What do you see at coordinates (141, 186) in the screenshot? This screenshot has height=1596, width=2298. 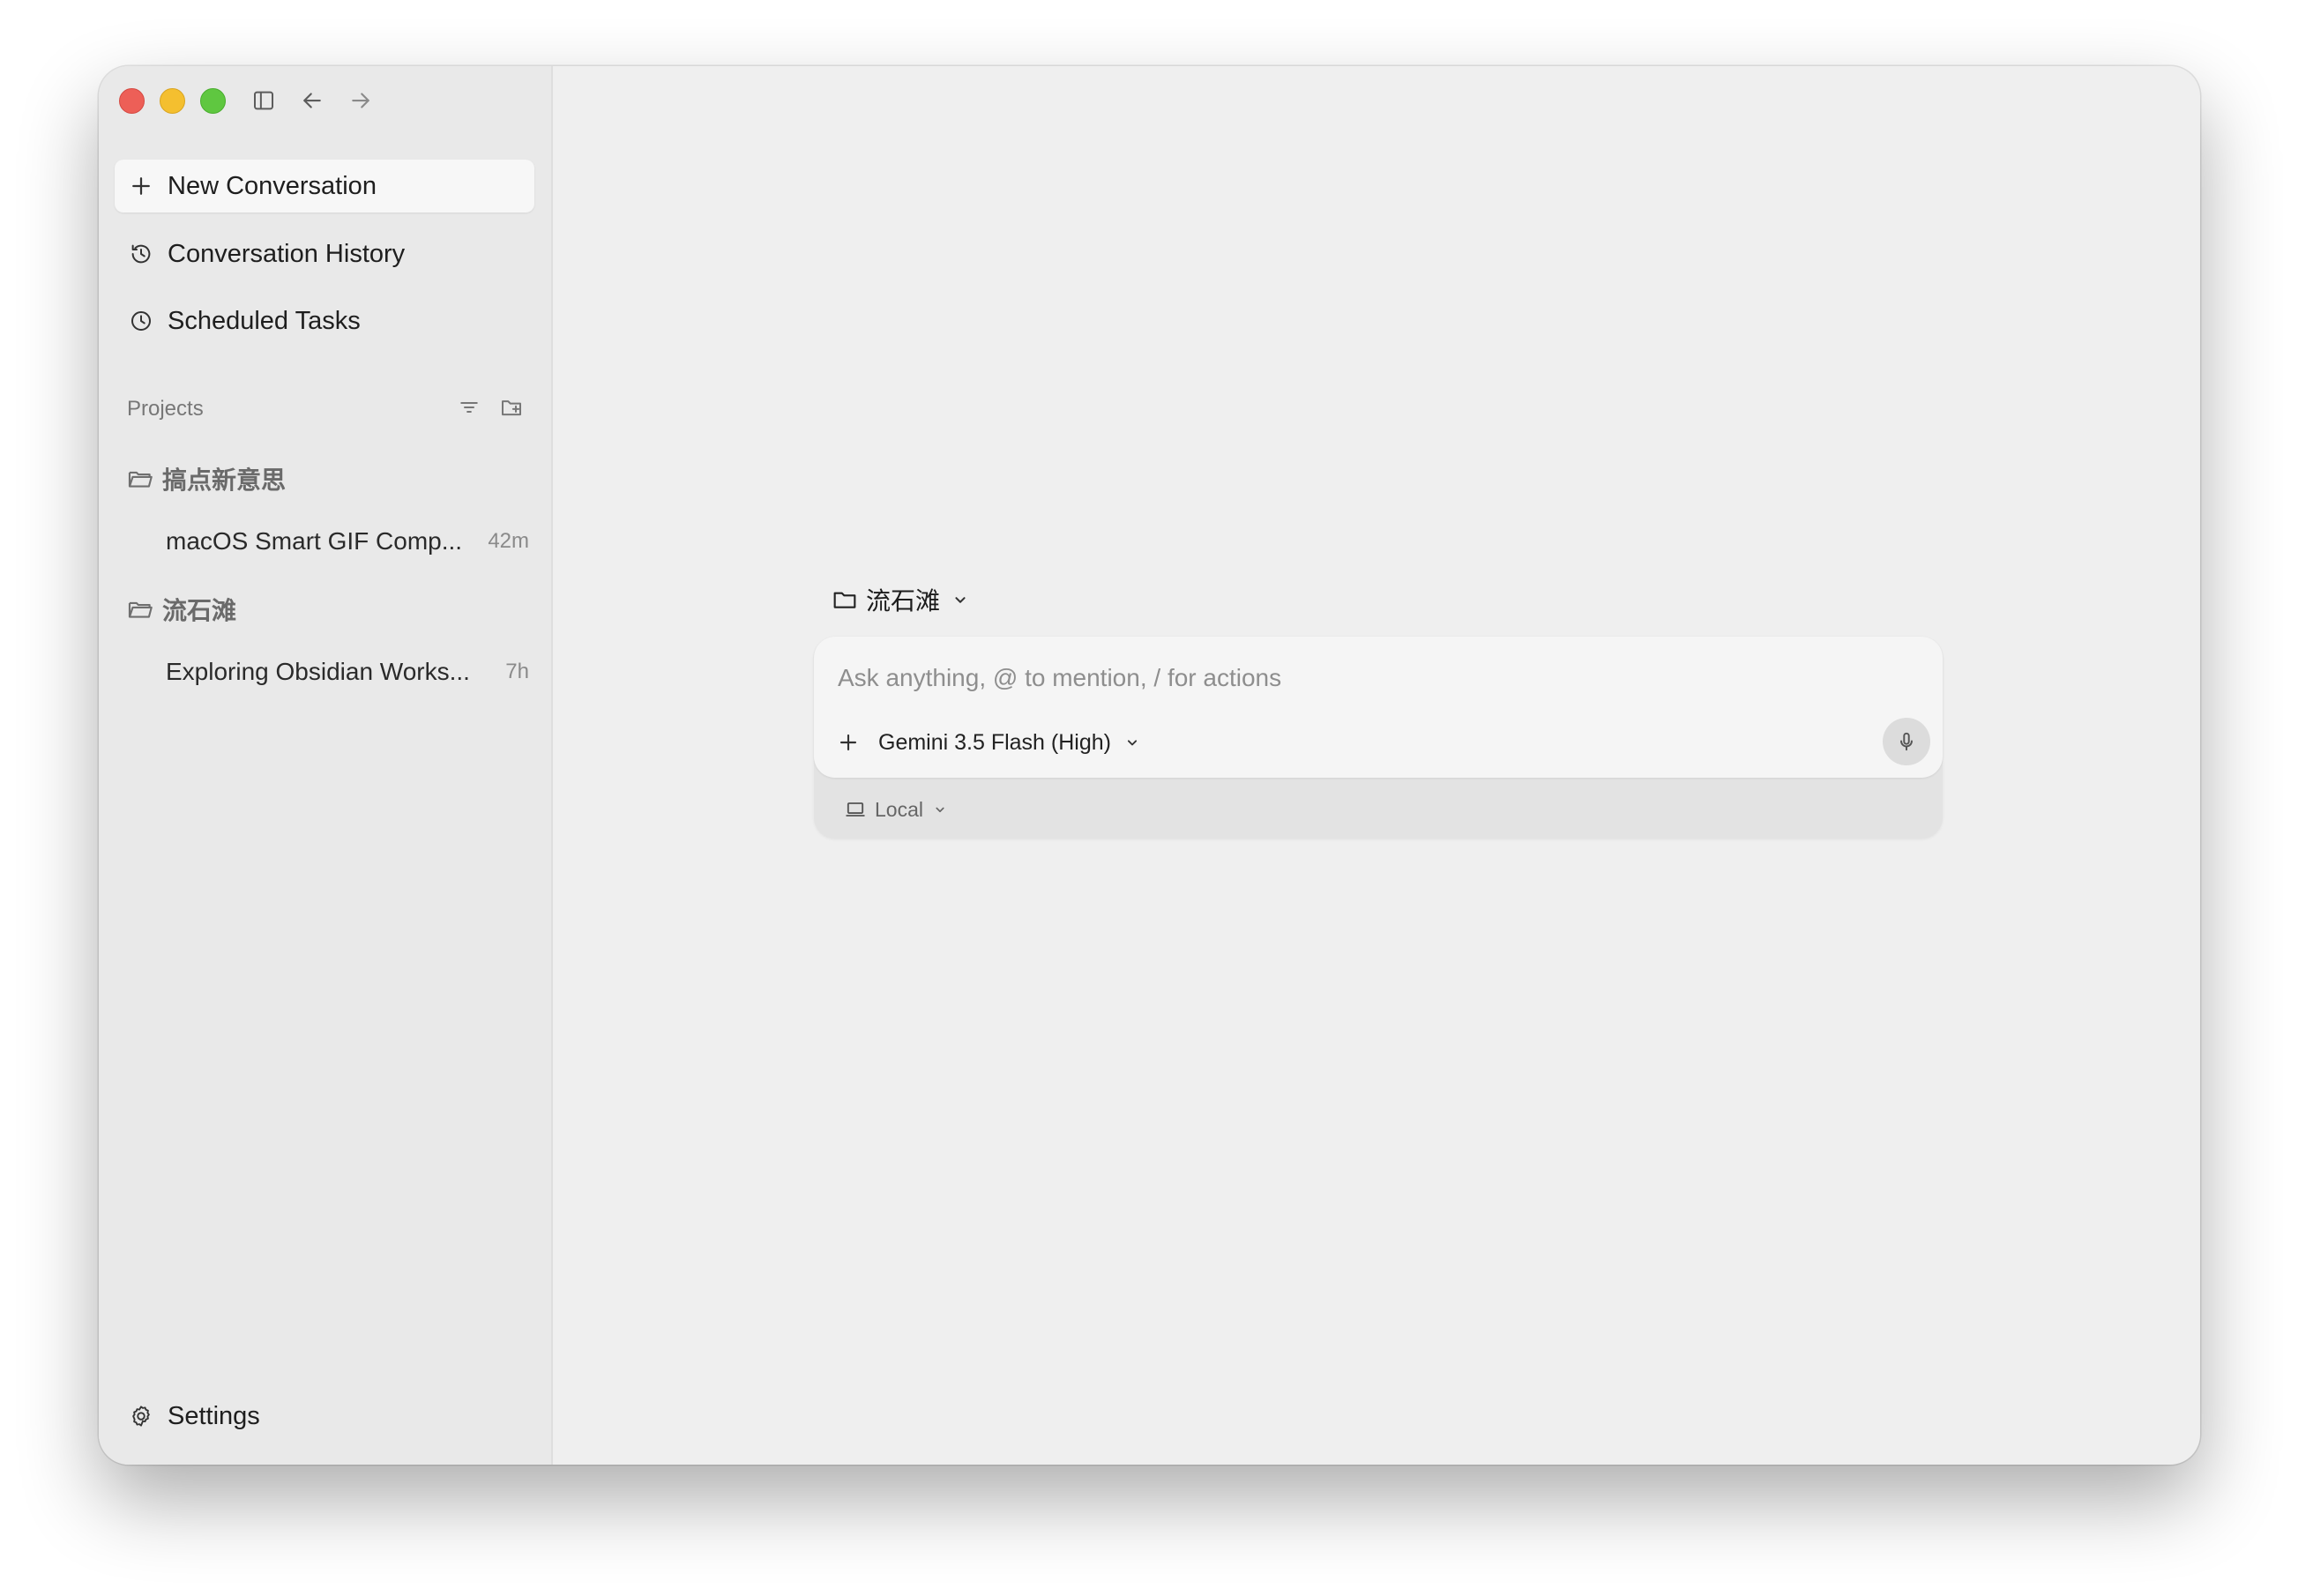 I see `plus-icon` at bounding box center [141, 186].